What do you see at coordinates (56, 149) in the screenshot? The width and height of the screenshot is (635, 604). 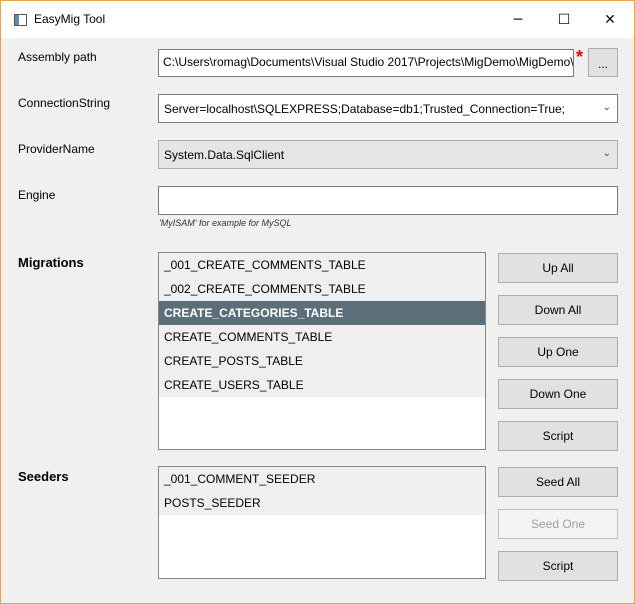 I see `provider-name-label: ProviderName` at bounding box center [56, 149].